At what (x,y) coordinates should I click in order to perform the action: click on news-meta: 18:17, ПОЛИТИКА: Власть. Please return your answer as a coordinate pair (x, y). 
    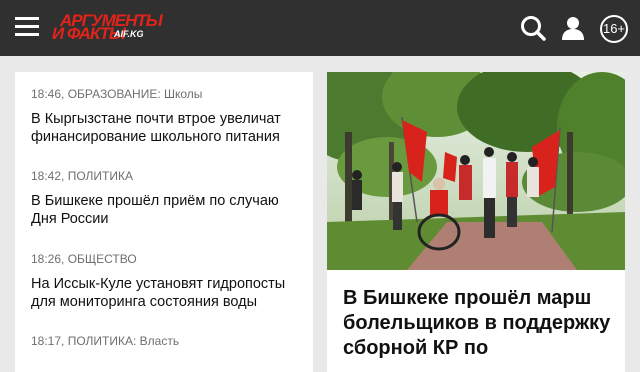
    Looking at the image, I should click on (105, 341).